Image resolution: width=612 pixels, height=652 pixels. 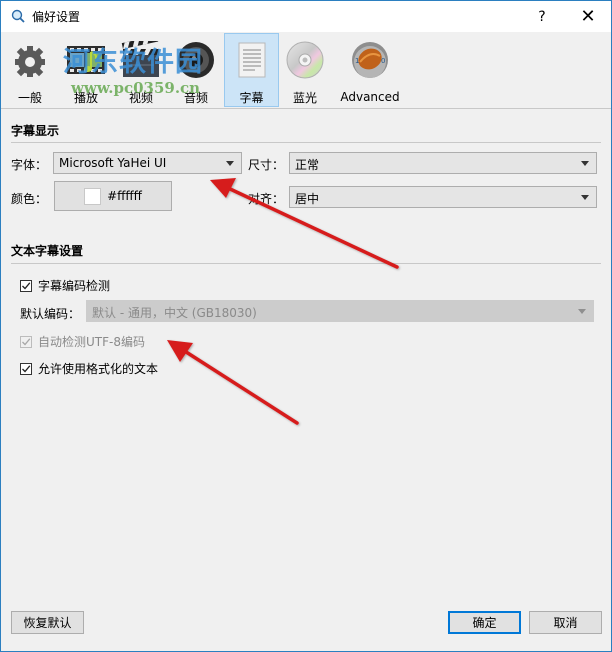 What do you see at coordinates (113, 163) in the screenshot?
I see `font-select-value: Microsoft YaHei UI` at bounding box center [113, 163].